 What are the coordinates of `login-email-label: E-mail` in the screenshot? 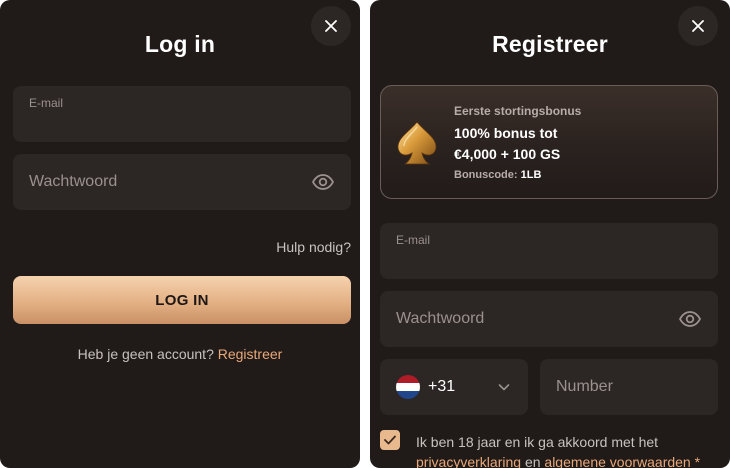 It's located at (46, 103).